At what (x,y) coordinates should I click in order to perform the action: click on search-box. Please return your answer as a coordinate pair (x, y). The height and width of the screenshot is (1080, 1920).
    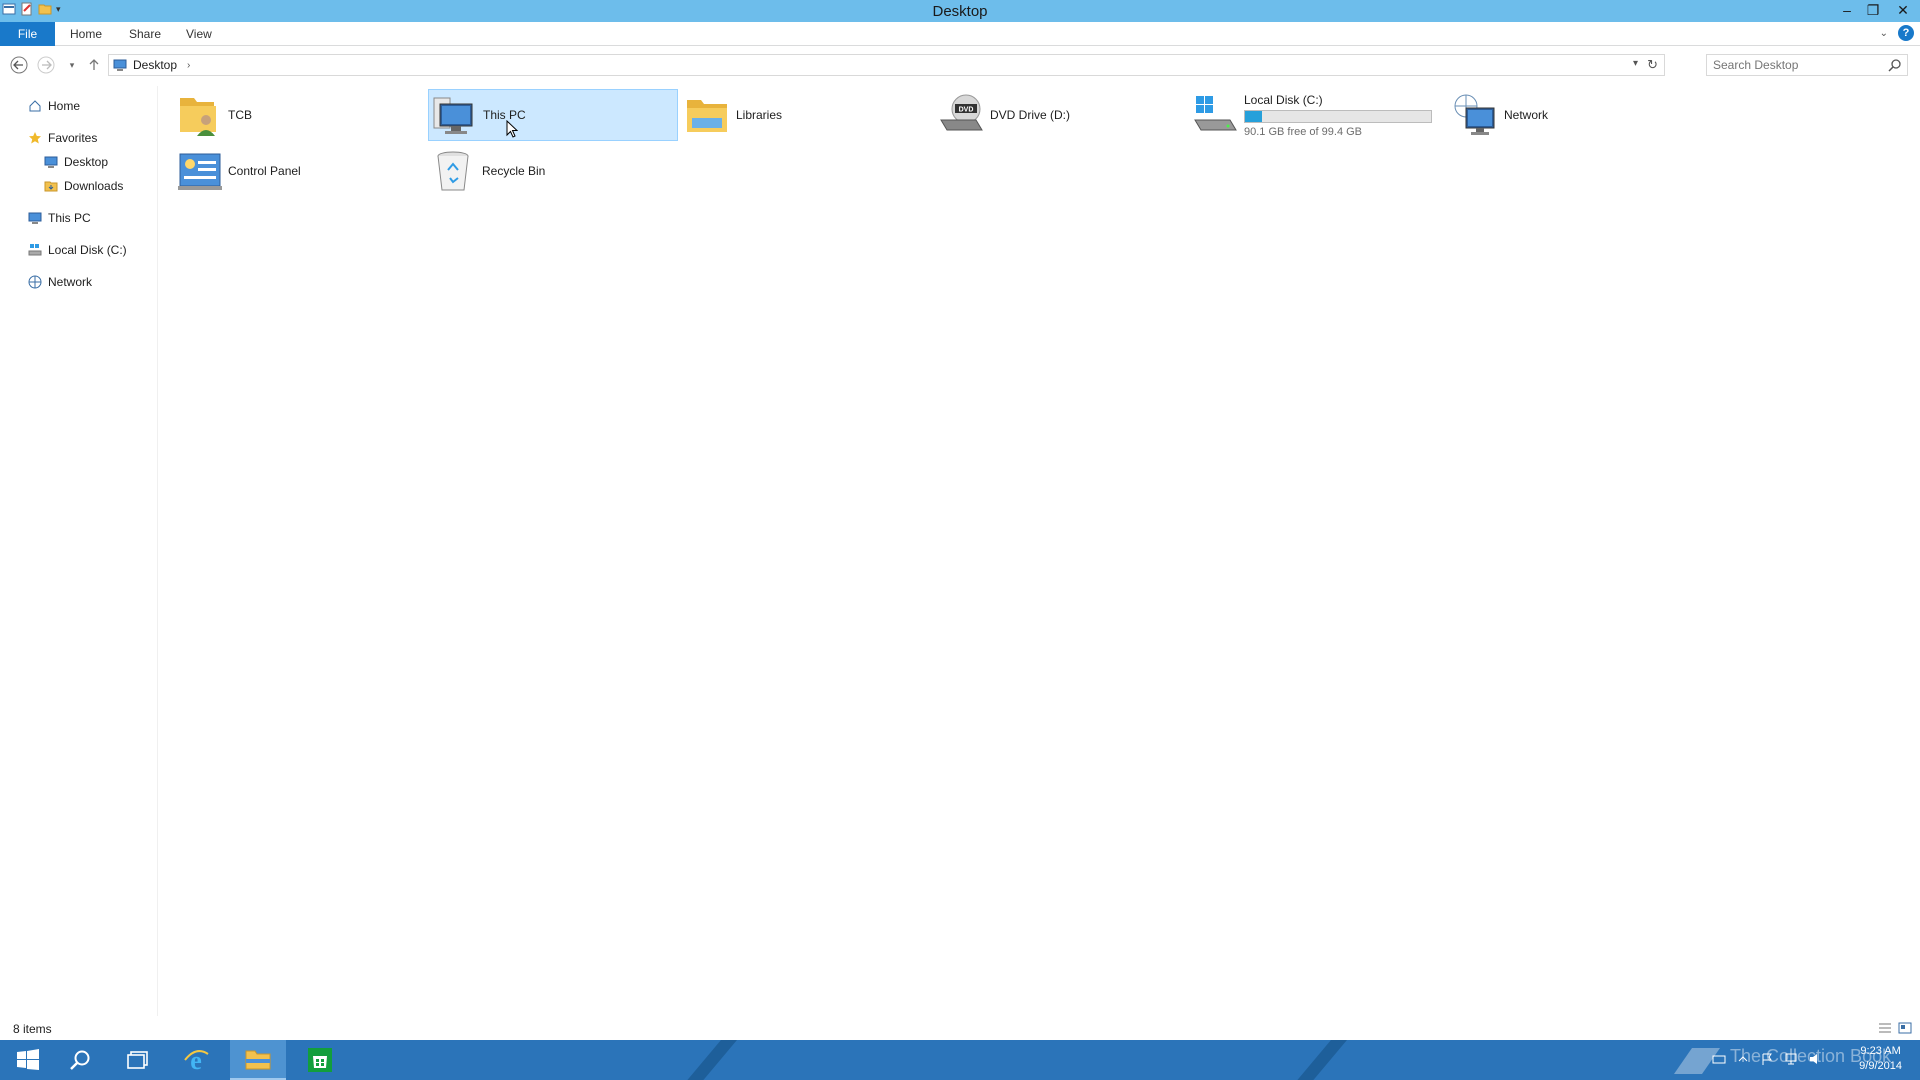
    Looking at the image, I should click on (1807, 65).